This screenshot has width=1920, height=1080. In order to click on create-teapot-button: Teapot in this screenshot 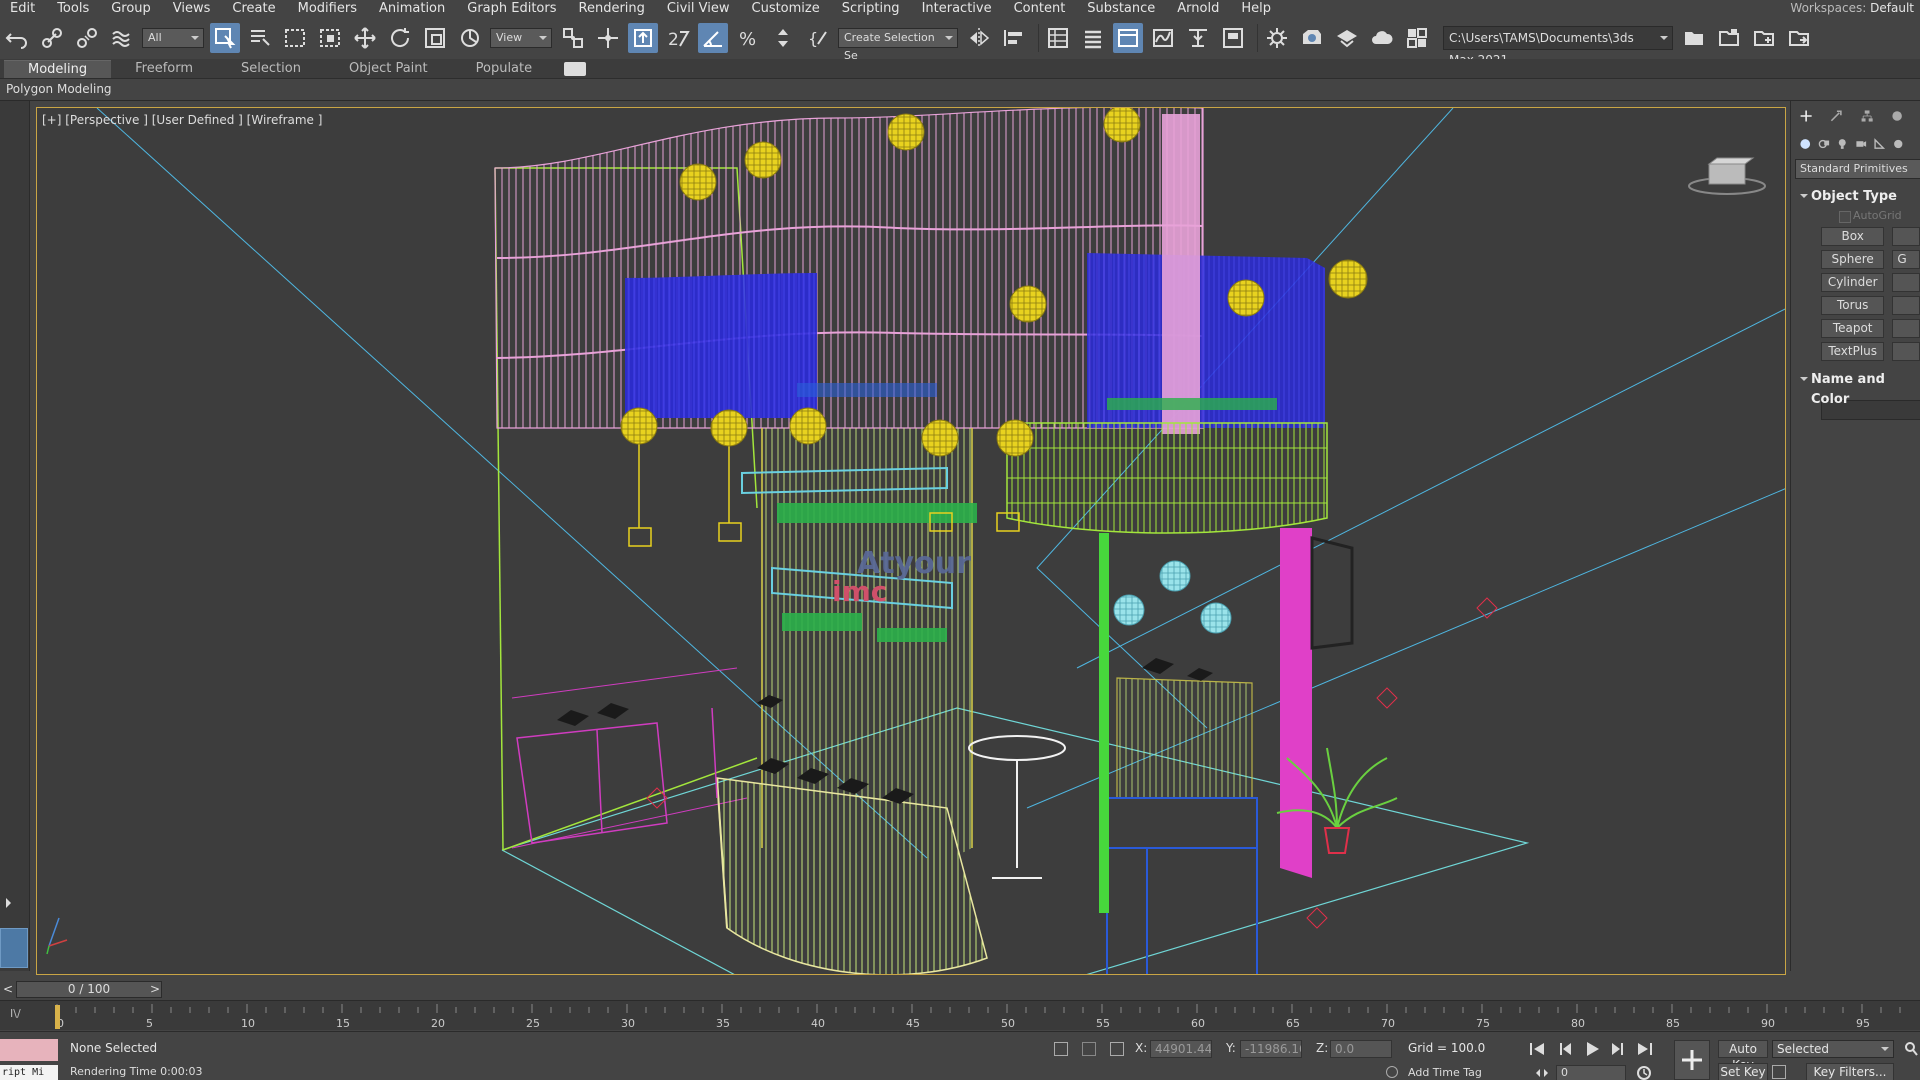, I will do `click(1853, 328)`.